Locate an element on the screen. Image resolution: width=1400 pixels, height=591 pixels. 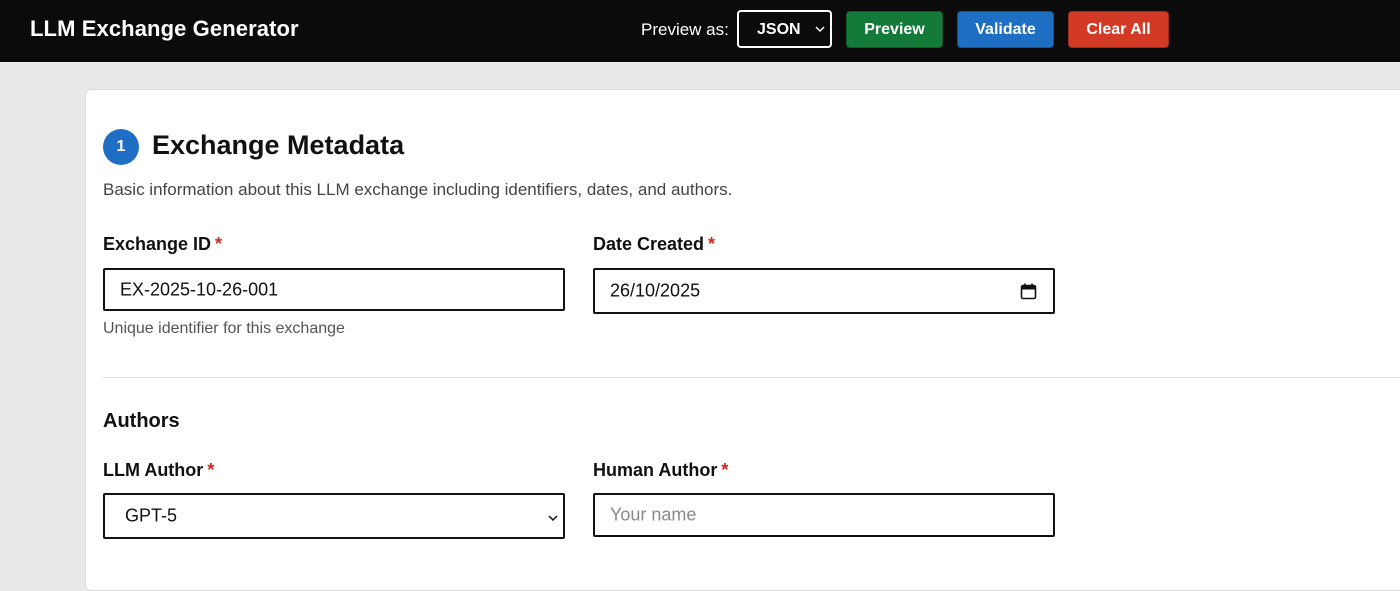
human-author-input: Your name is located at coordinates (824, 515).